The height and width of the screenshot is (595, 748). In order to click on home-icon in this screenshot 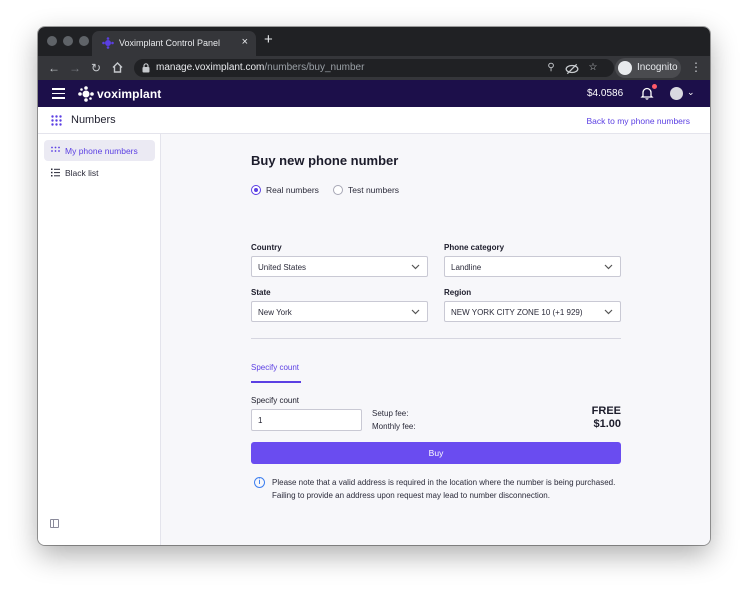, I will do `click(117, 67)`.